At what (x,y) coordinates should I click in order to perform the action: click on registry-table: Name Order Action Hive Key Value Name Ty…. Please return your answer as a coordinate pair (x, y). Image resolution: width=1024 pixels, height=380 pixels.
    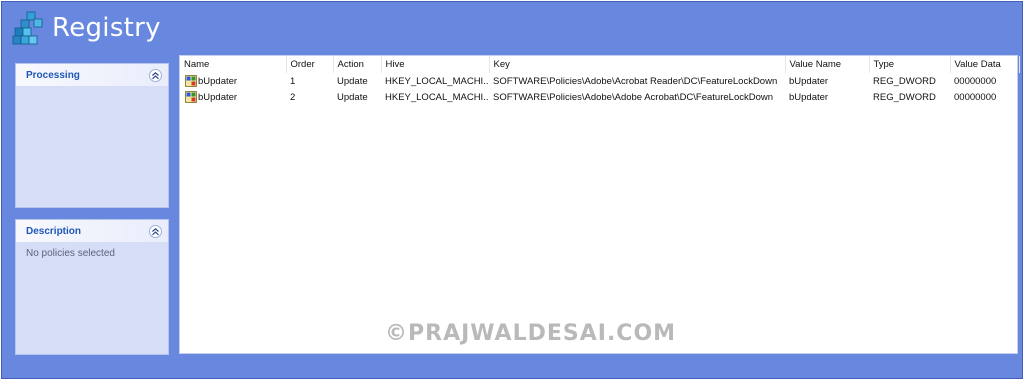
    Looking at the image, I should click on (600, 80).